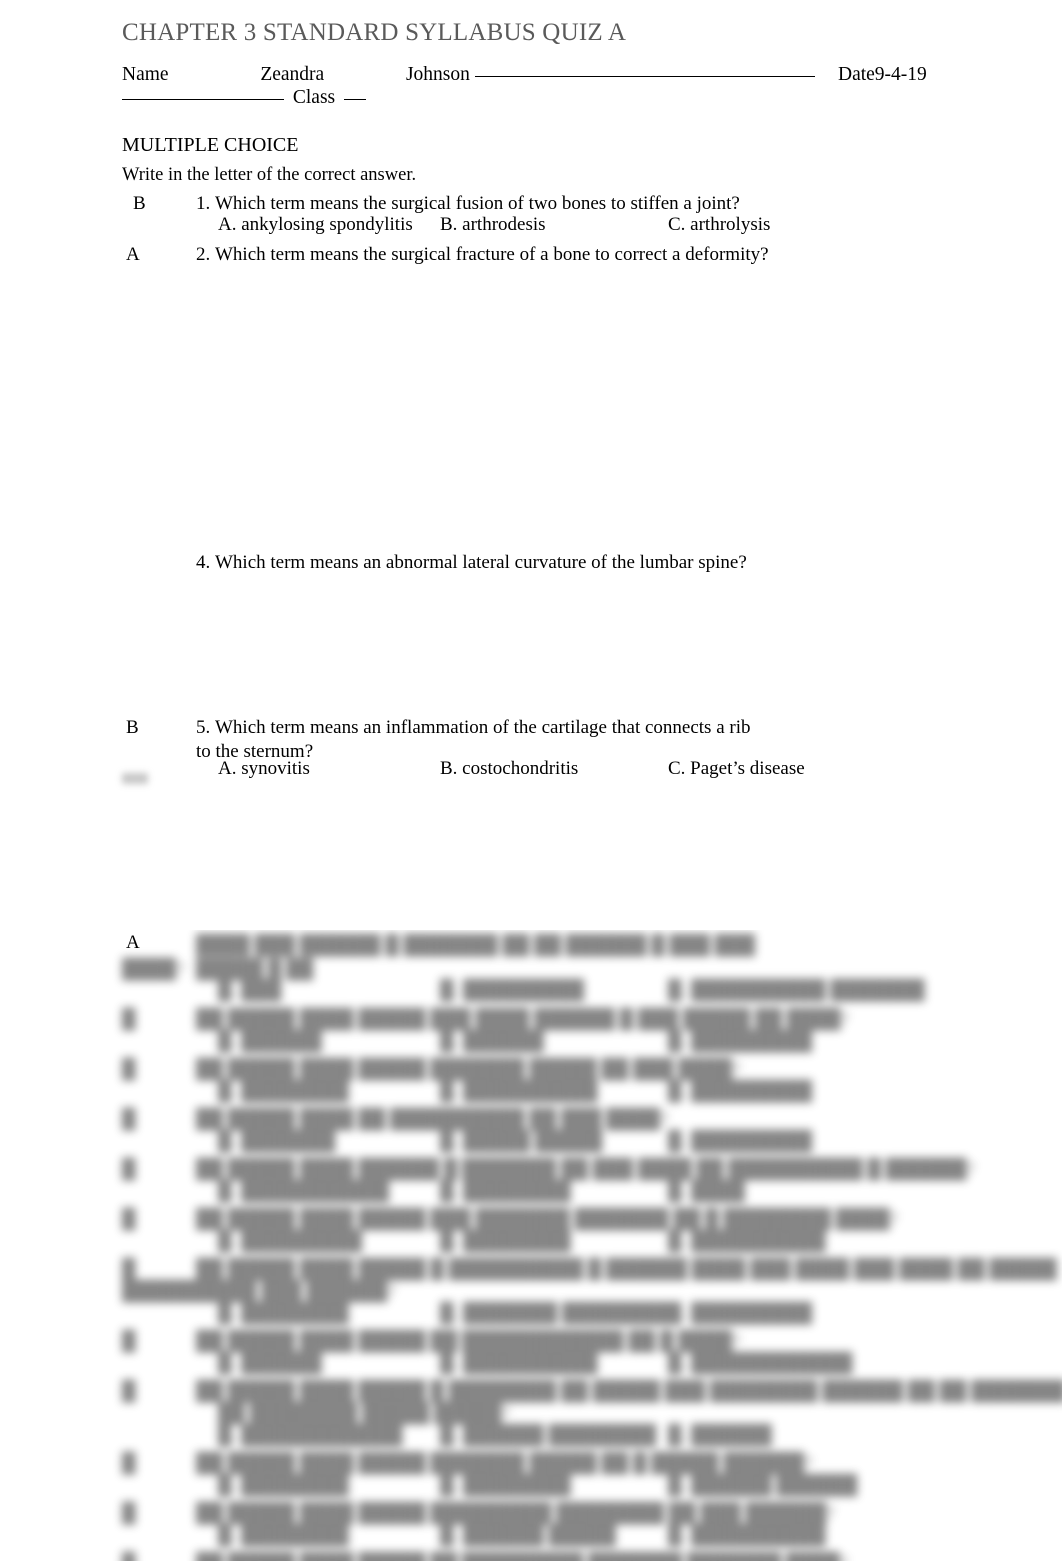 This screenshot has height=1561, width=1062. Describe the element at coordinates (720, 1436) in the screenshot. I see `redacted-option-c-8: █. ██████` at that location.